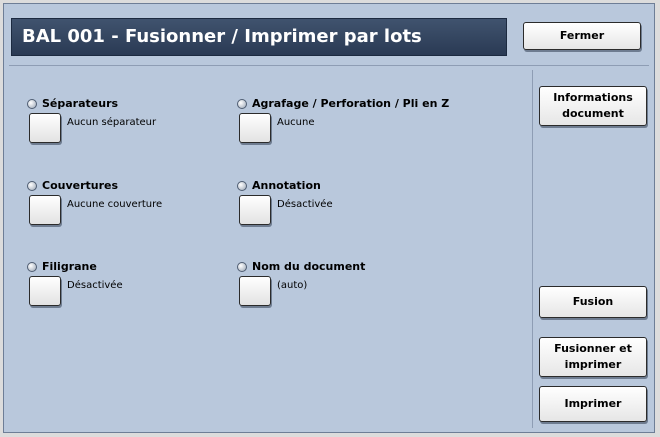 This screenshot has height=437, width=660. What do you see at coordinates (309, 266) in the screenshot?
I see `option-label: Nom du document` at bounding box center [309, 266].